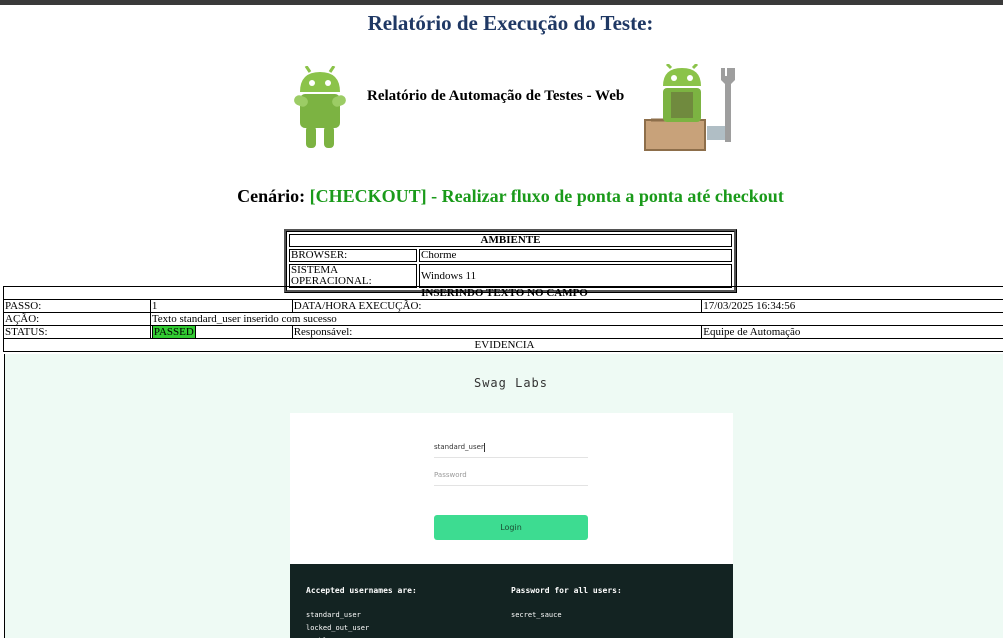 This screenshot has width=1003, height=638. Describe the element at coordinates (77, 319) in the screenshot. I see `acao-label: AÇÃO:` at that location.